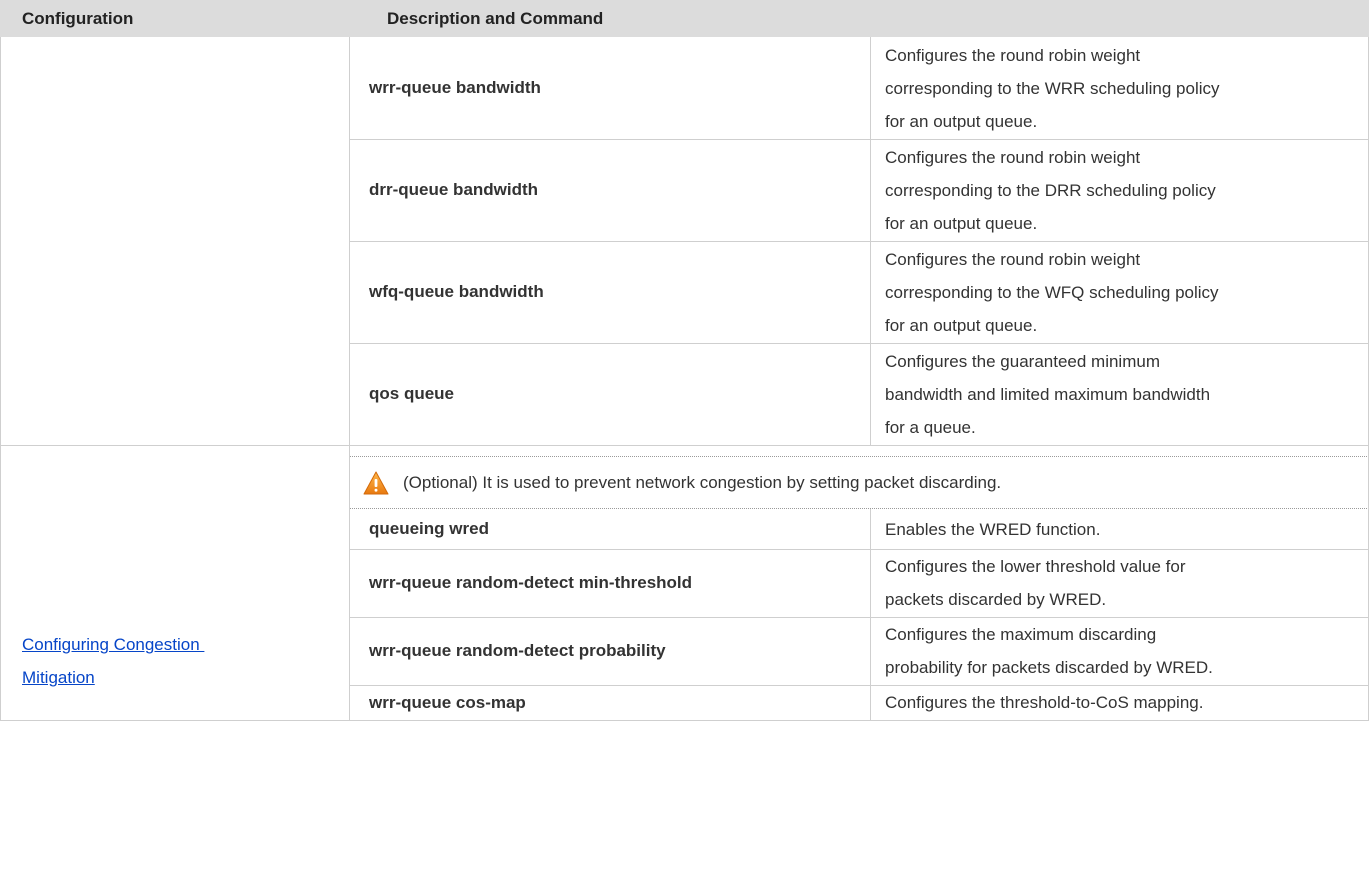 This screenshot has height=876, width=1369. I want to click on description-line: bandwidth and limited maximum bandwidth, so click(1048, 394).